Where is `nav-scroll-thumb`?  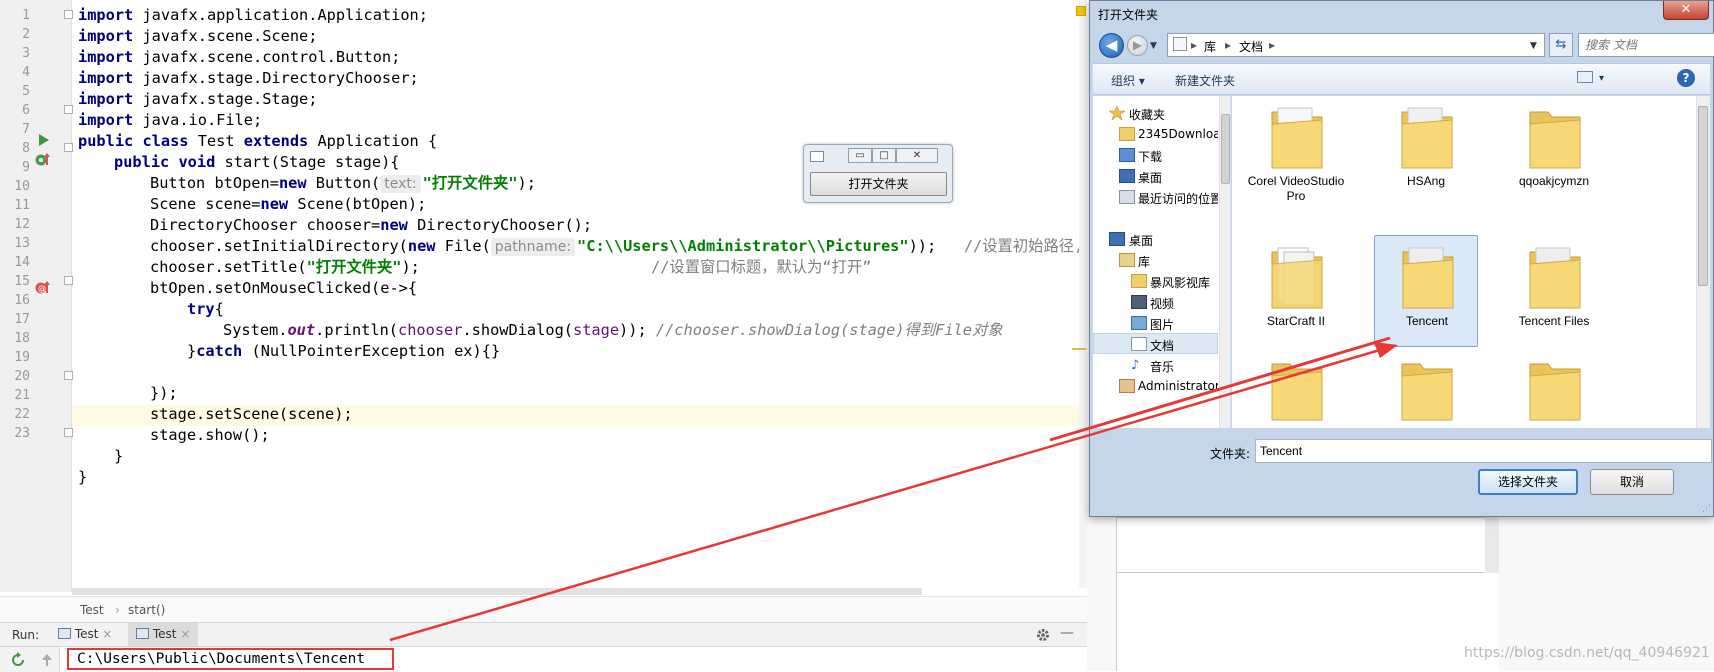
nav-scroll-thumb is located at coordinates (1225, 149).